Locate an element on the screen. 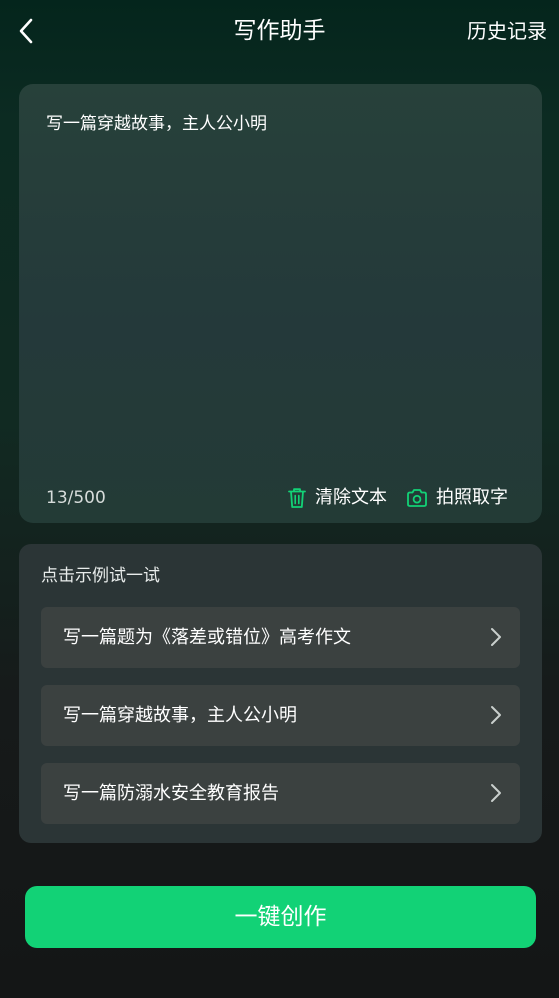  example-item: 写一篇穿越故事，主人公小明 is located at coordinates (280, 715).